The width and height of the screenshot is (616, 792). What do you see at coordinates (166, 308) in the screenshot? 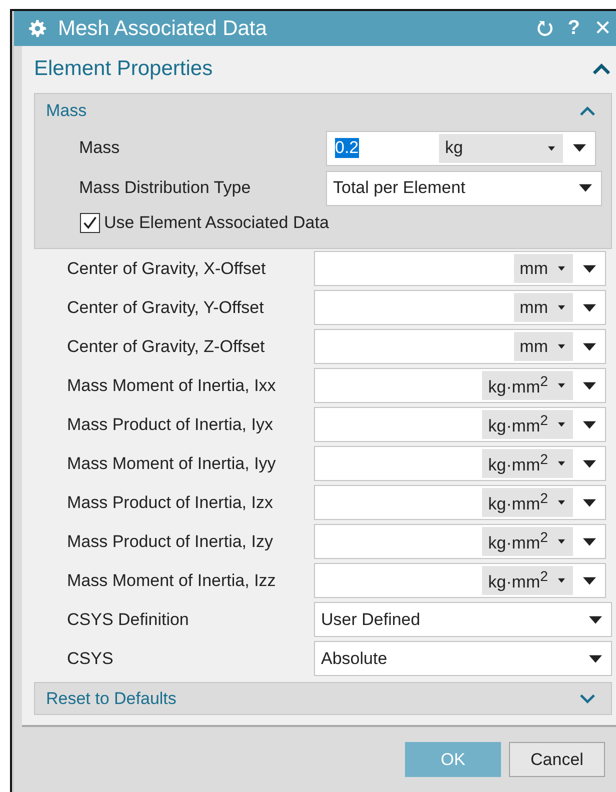
I see `field-label: Center of Gravity, Y-Offset` at bounding box center [166, 308].